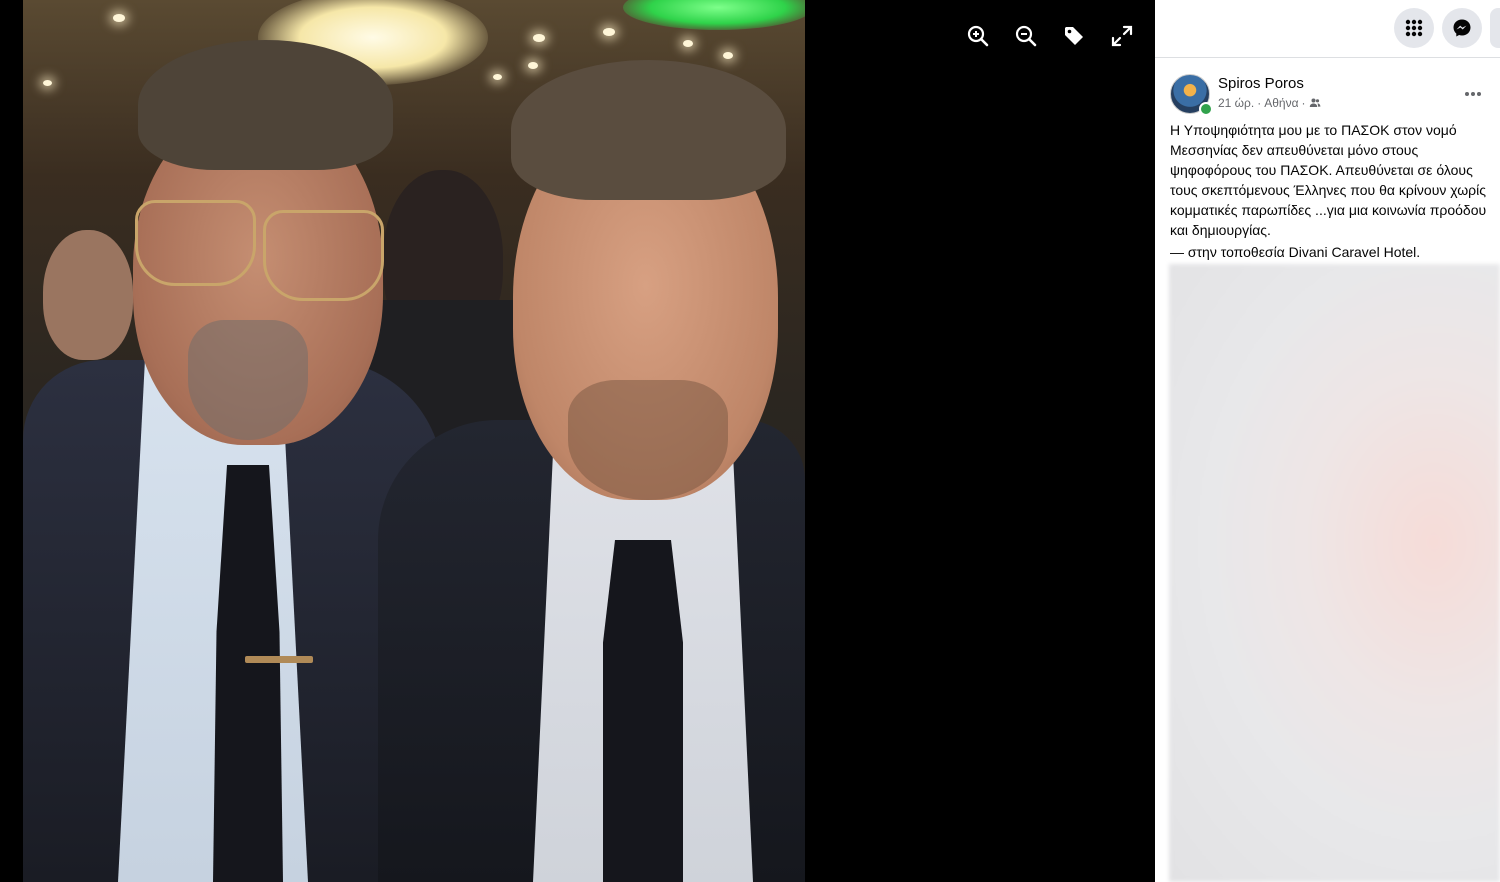 This screenshot has width=1500, height=882. I want to click on tag-icon, so click(1074, 36).